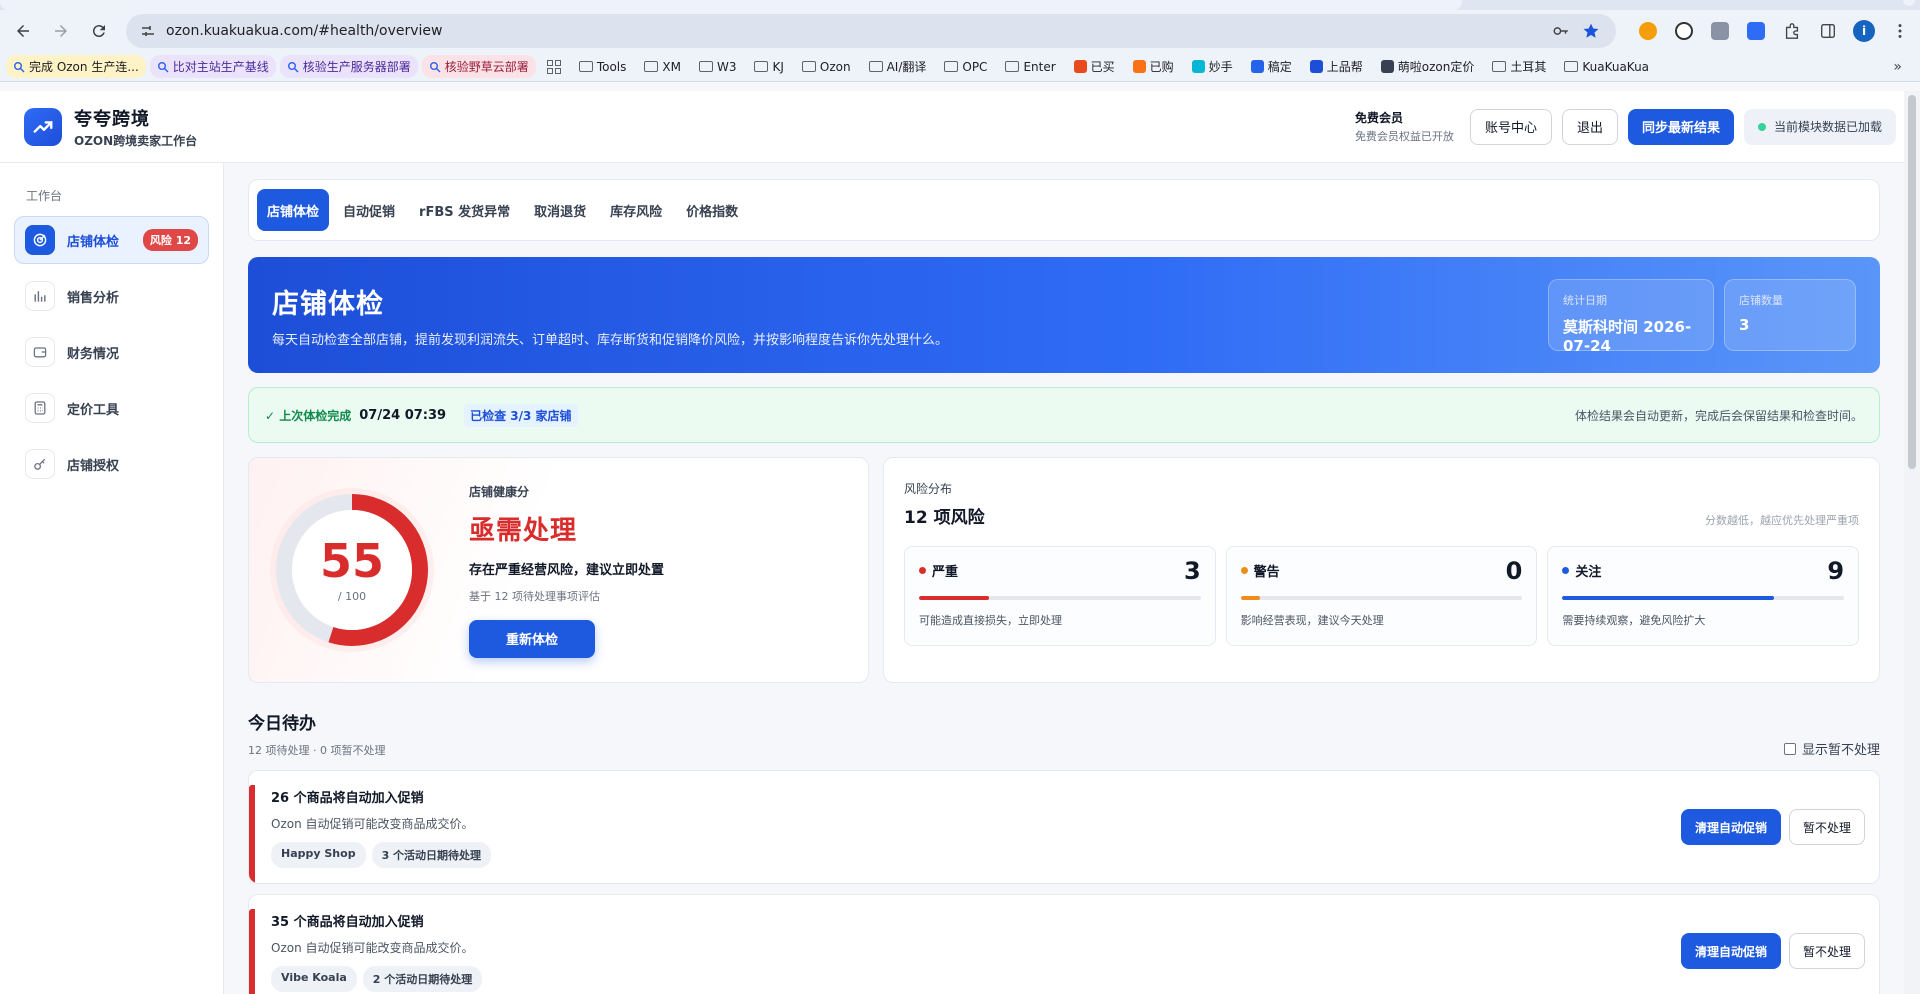 The image size is (1920, 994). I want to click on back-arrow-icon, so click(23, 31).